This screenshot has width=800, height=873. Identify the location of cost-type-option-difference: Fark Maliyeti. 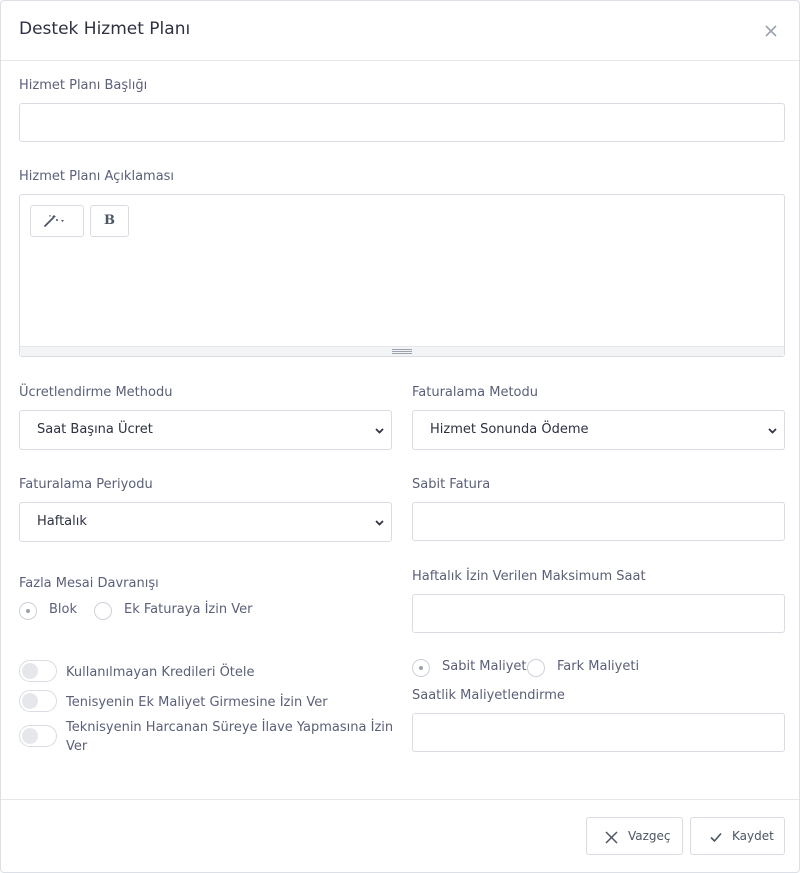
(598, 666).